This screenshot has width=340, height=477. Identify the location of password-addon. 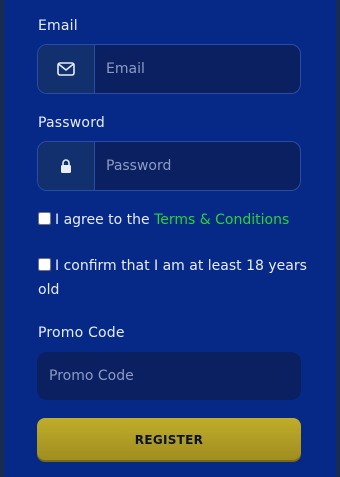
(66, 166).